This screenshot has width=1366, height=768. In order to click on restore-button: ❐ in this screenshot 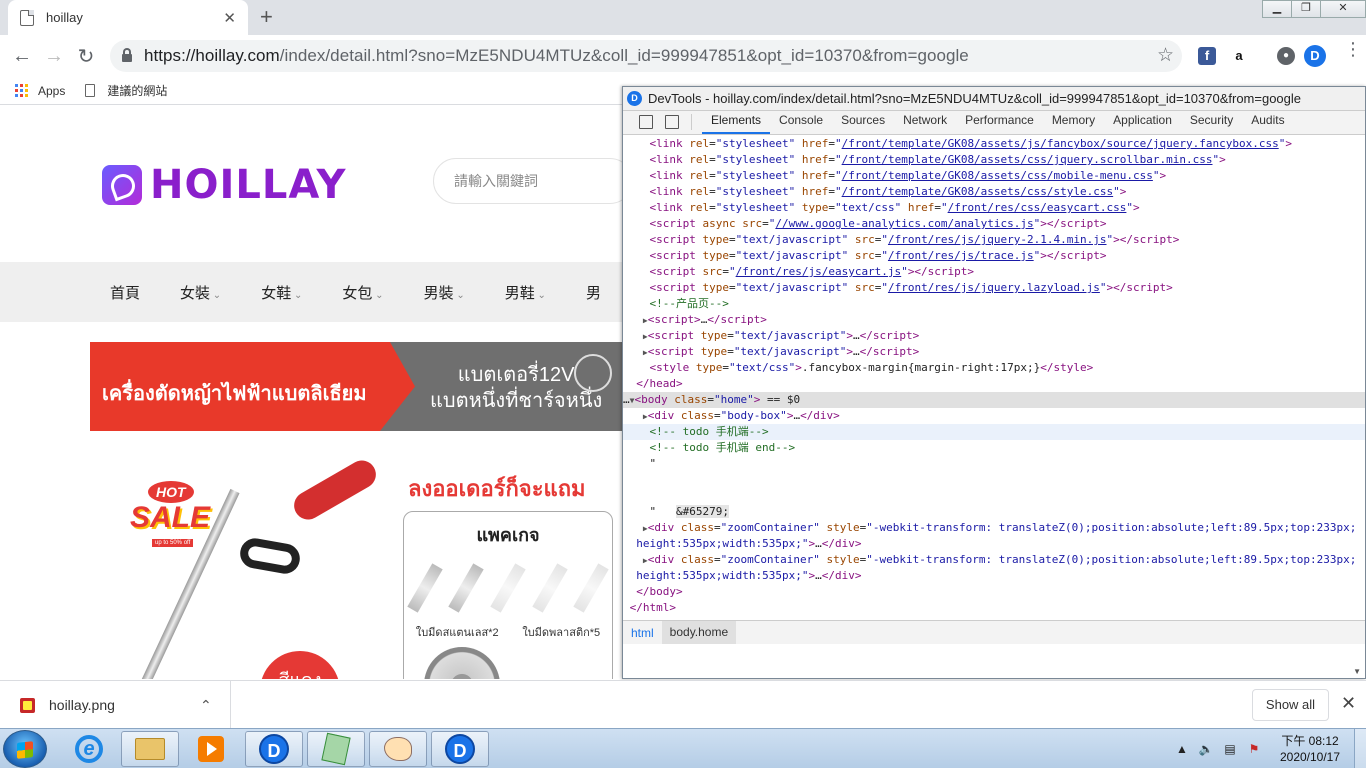, I will do `click(1306, 9)`.